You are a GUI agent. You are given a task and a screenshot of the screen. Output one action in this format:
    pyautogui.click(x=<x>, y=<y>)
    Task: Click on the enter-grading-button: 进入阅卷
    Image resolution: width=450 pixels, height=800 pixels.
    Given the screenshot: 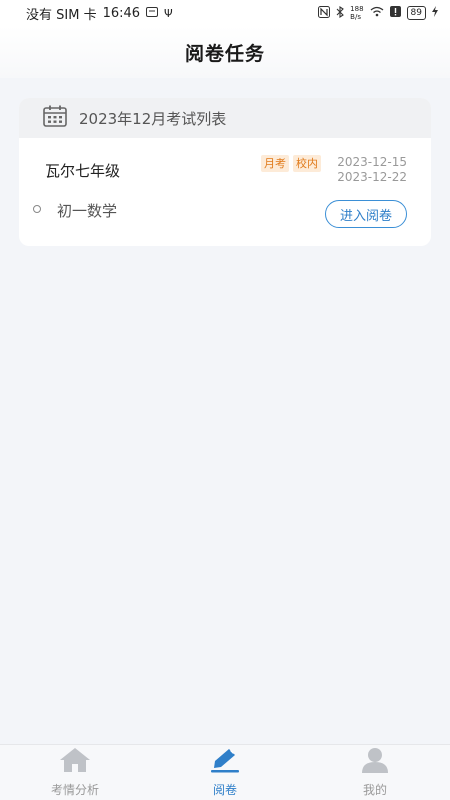 What is the action you would take?
    pyautogui.click(x=366, y=214)
    